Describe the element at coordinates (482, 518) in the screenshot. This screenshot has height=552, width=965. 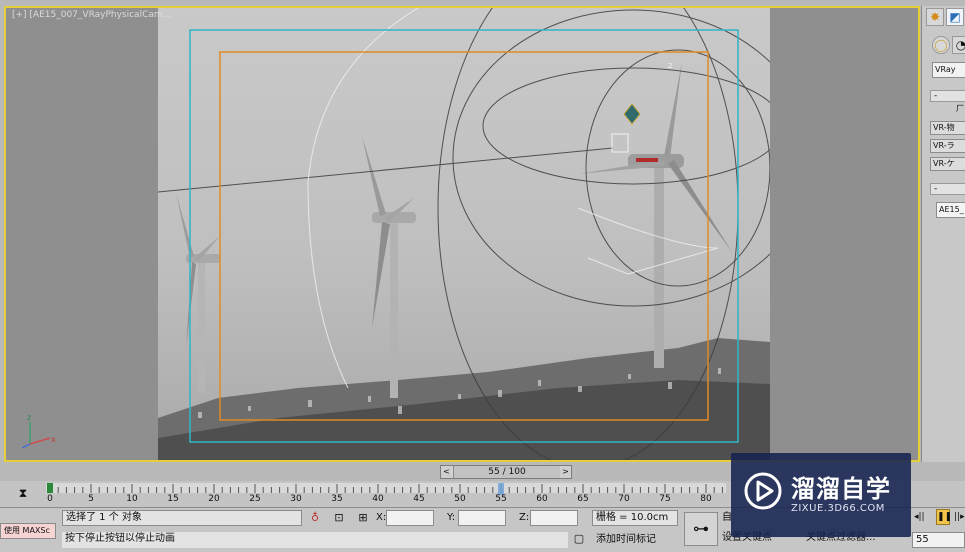
I see `y-coordinate-input` at that location.